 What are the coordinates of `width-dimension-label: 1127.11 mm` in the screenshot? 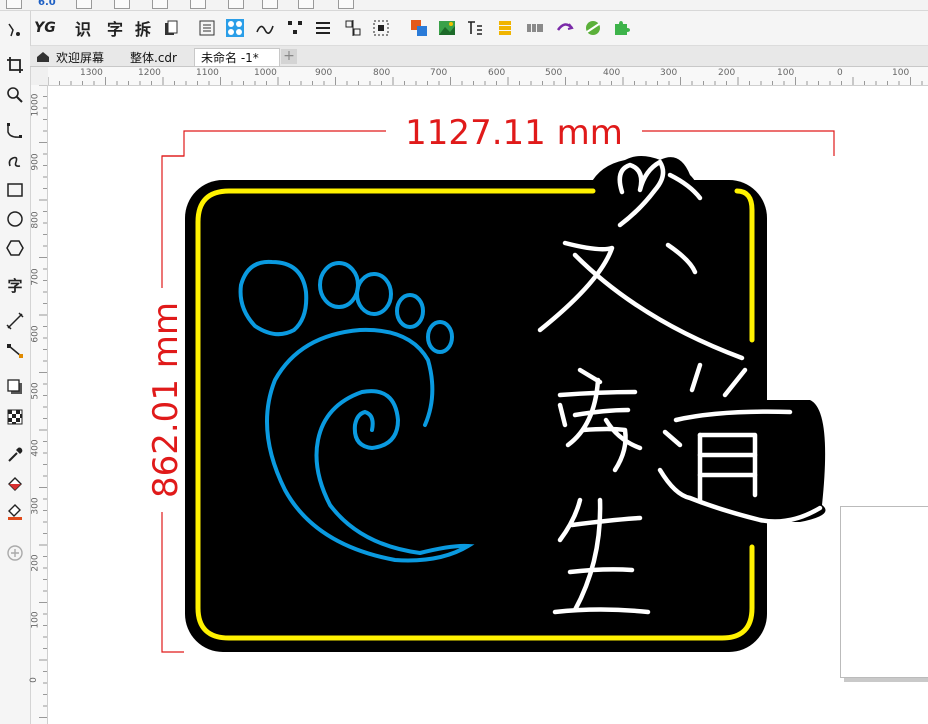 It's located at (514, 133).